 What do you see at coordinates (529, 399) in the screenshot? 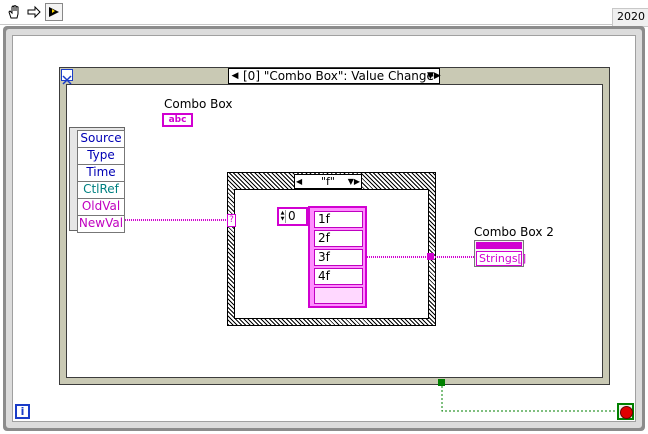
I see `stop-wire` at bounding box center [529, 399].